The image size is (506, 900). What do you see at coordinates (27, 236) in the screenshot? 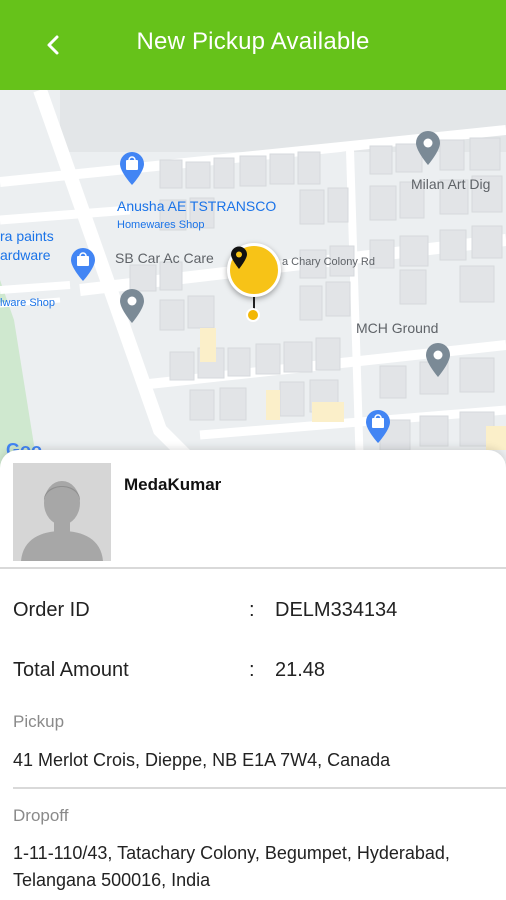
I see `map-label-ra-paints: ra paints` at bounding box center [27, 236].